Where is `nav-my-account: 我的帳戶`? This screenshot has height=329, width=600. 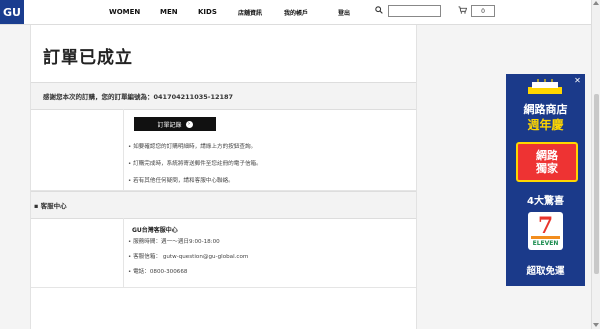
nav-my-account: 我的帳戶 is located at coordinates (296, 12).